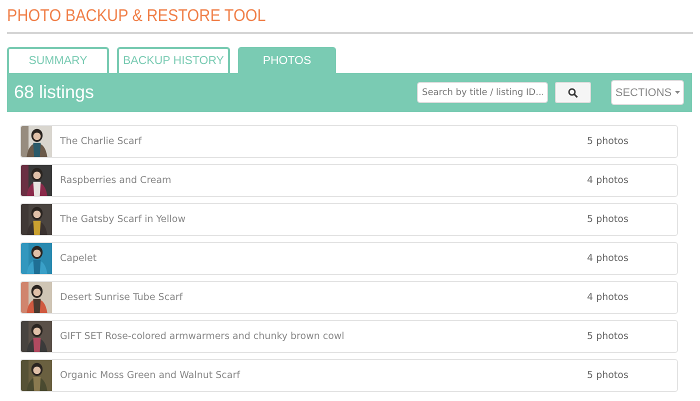 This screenshot has height=401, width=700. I want to click on search-icon, so click(573, 93).